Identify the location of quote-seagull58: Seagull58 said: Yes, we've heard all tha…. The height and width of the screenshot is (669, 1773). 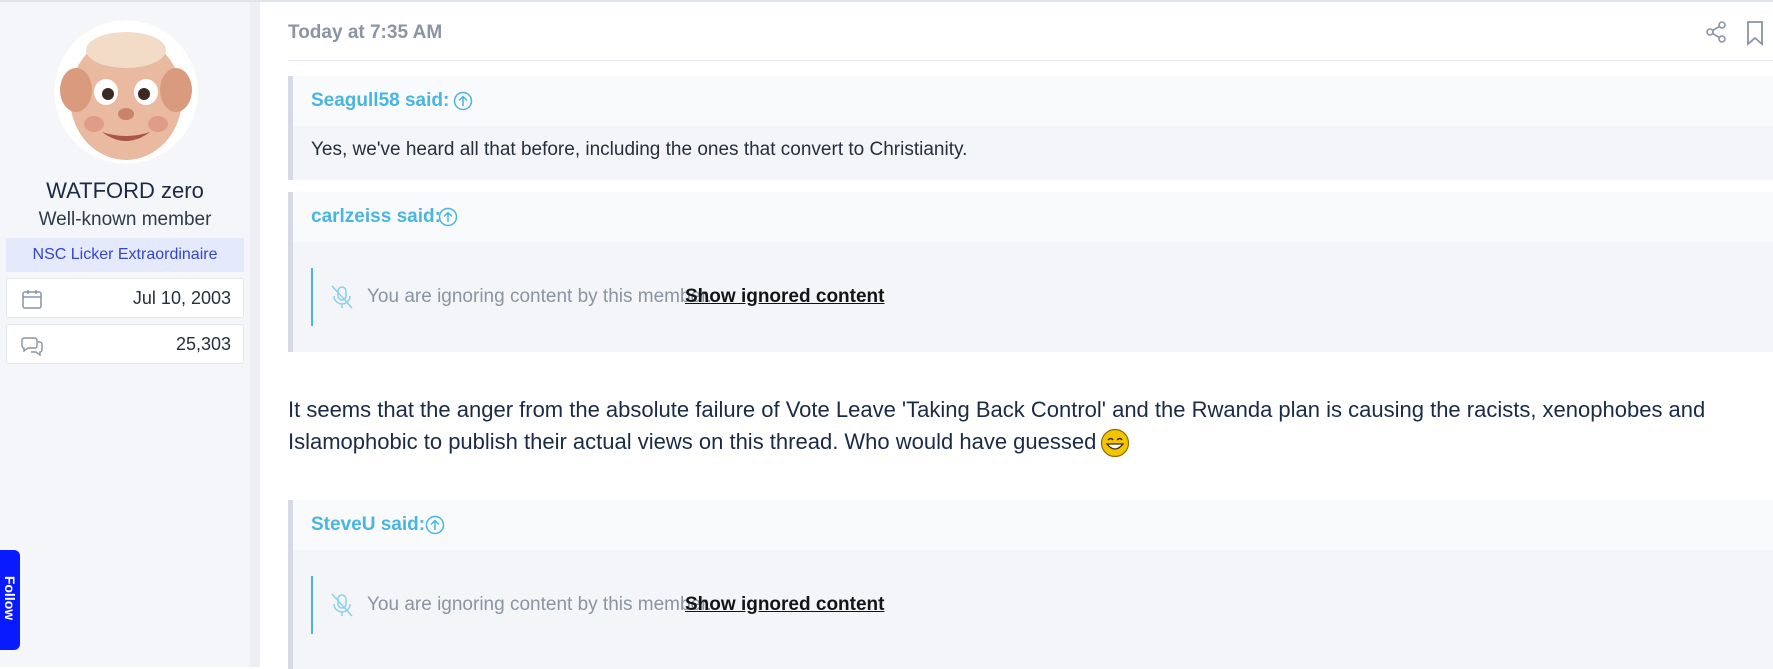
(1030, 128).